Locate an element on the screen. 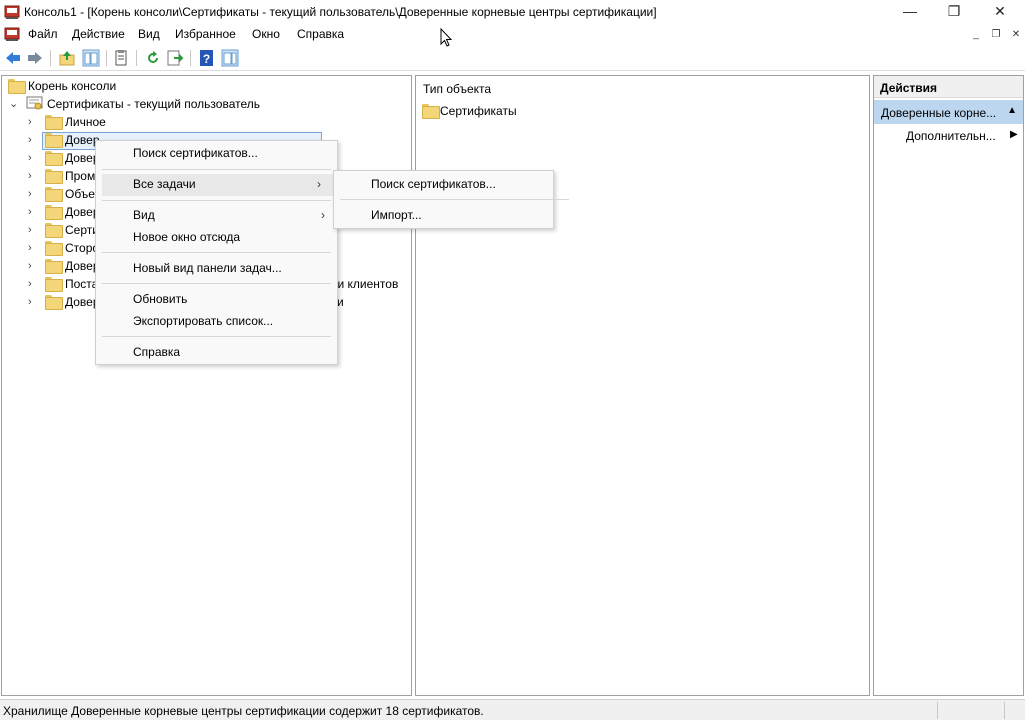 This screenshot has height=720, width=1025. ctx-item-label: Обновить is located at coordinates (160, 299).